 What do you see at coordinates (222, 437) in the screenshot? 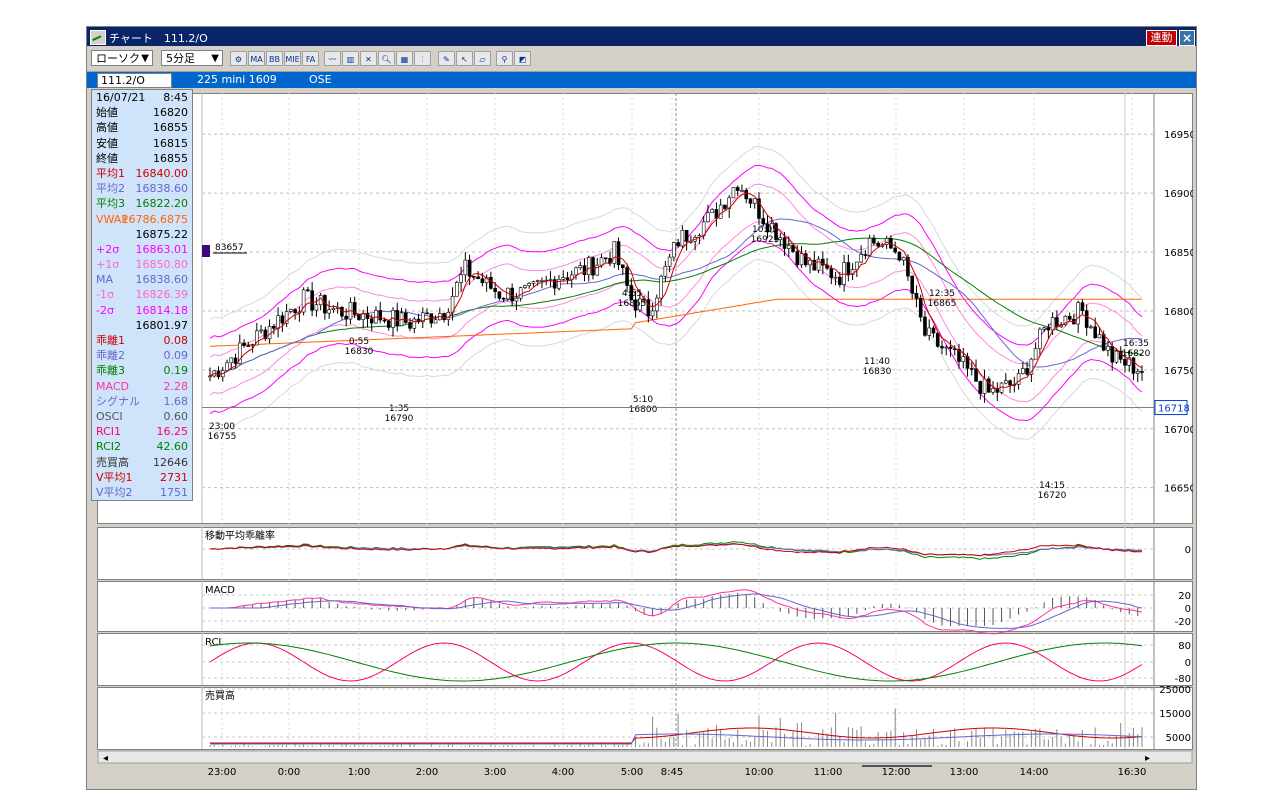
I see `annotation-price: 16755` at bounding box center [222, 437].